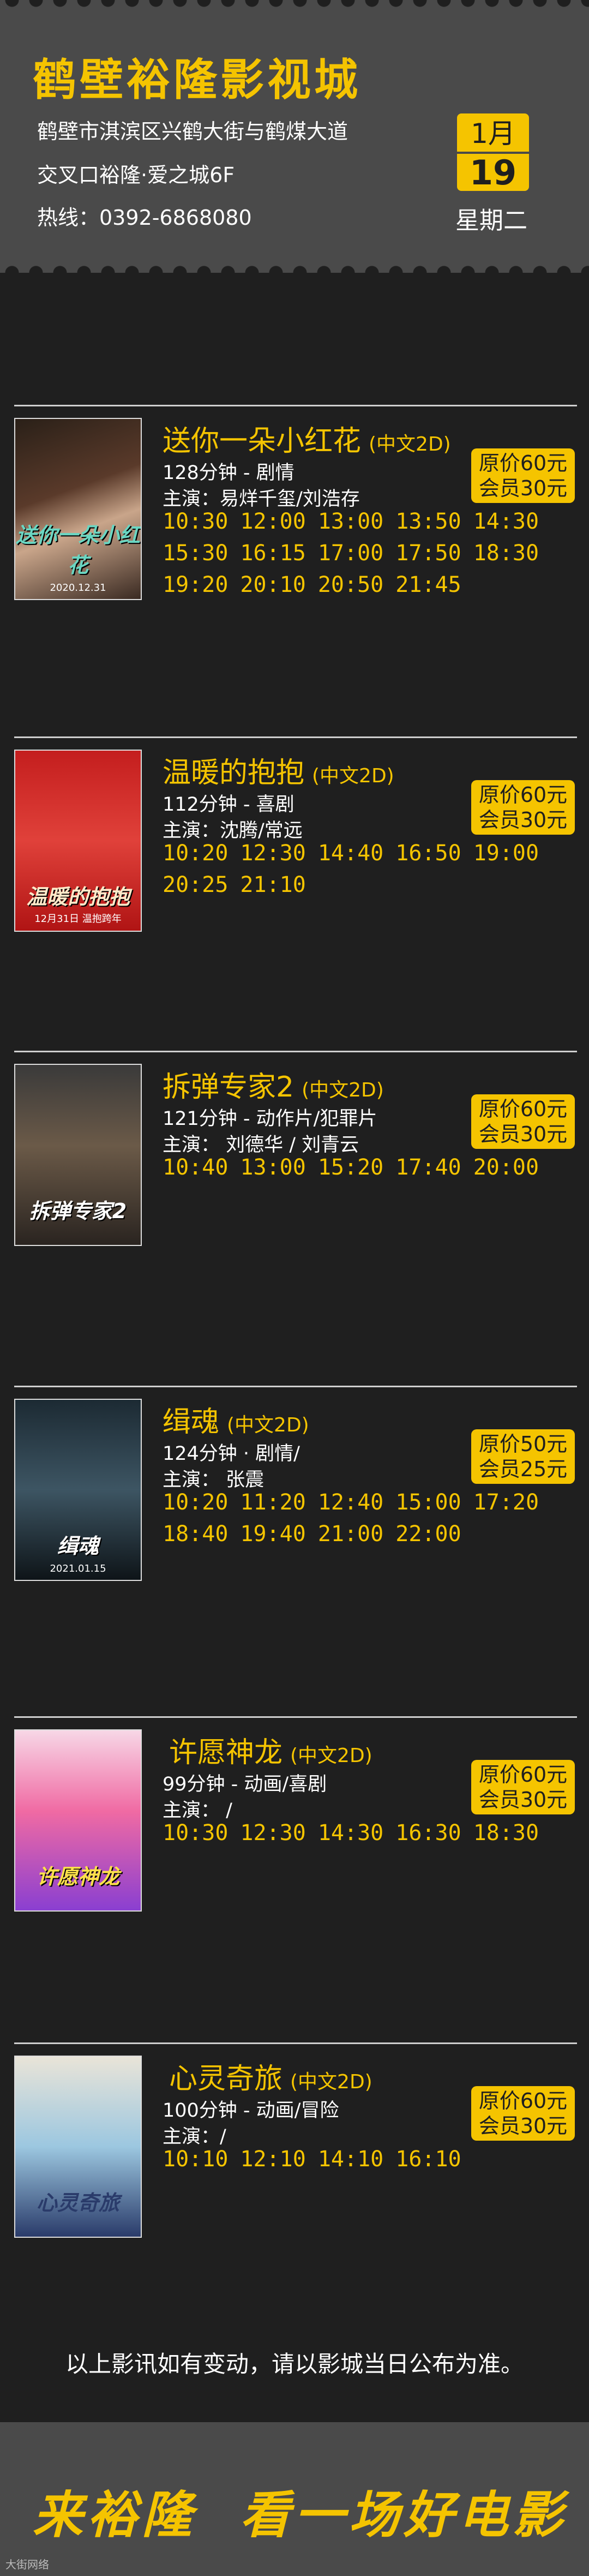 The image size is (589, 2576). Describe the element at coordinates (272, 2159) in the screenshot. I see `showtime: 12:10` at that location.